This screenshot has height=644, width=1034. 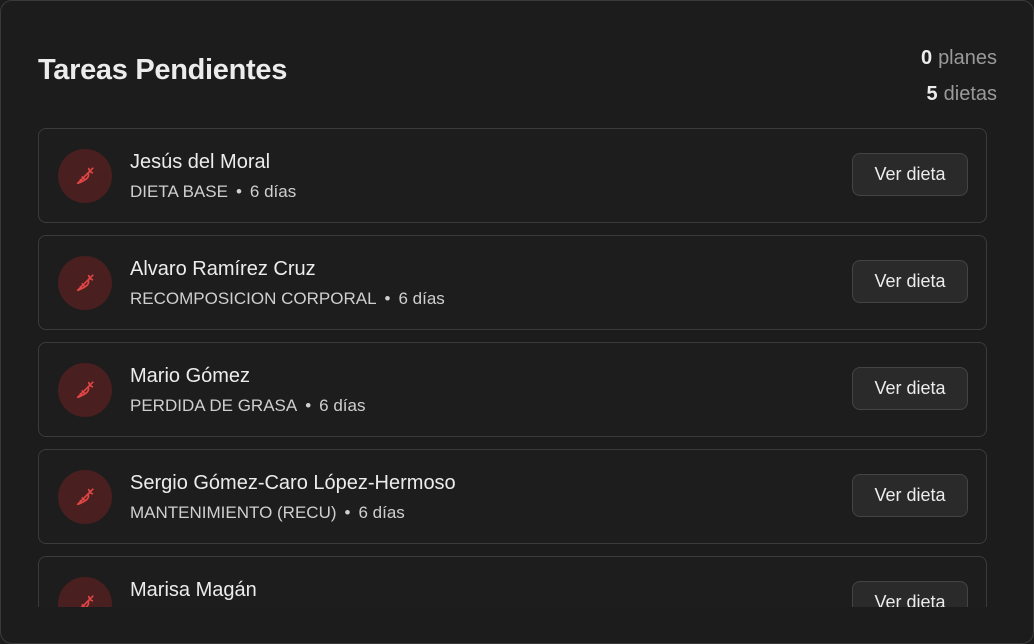 I want to click on plan-name: RECOMPOSICION CORPORAL, so click(x=253, y=298).